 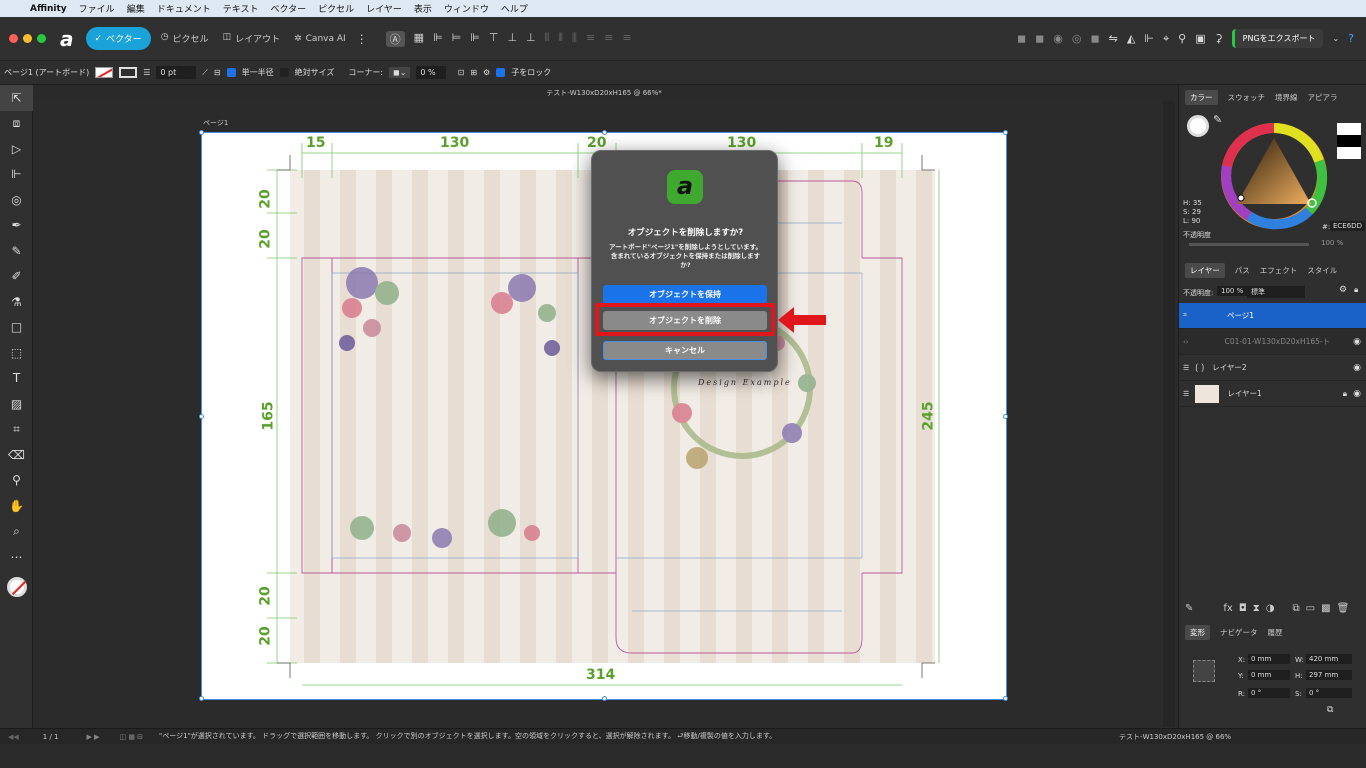 I want to click on grid-options-icon: ⊞, so click(x=473, y=72).